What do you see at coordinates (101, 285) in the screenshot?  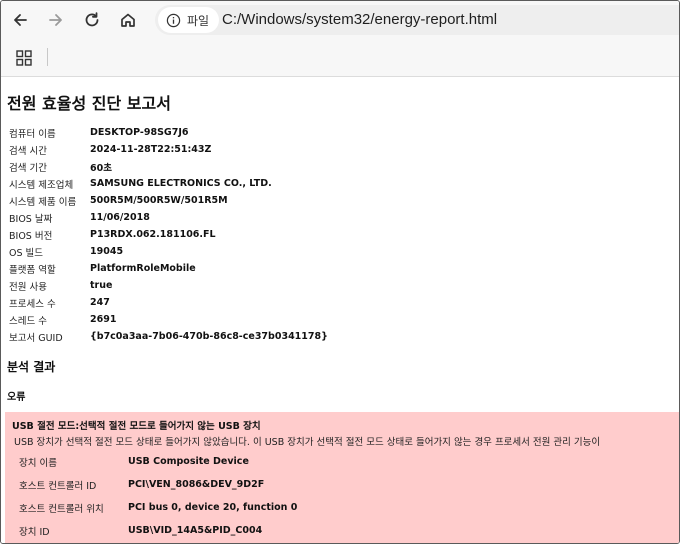 I see `info-value: true` at bounding box center [101, 285].